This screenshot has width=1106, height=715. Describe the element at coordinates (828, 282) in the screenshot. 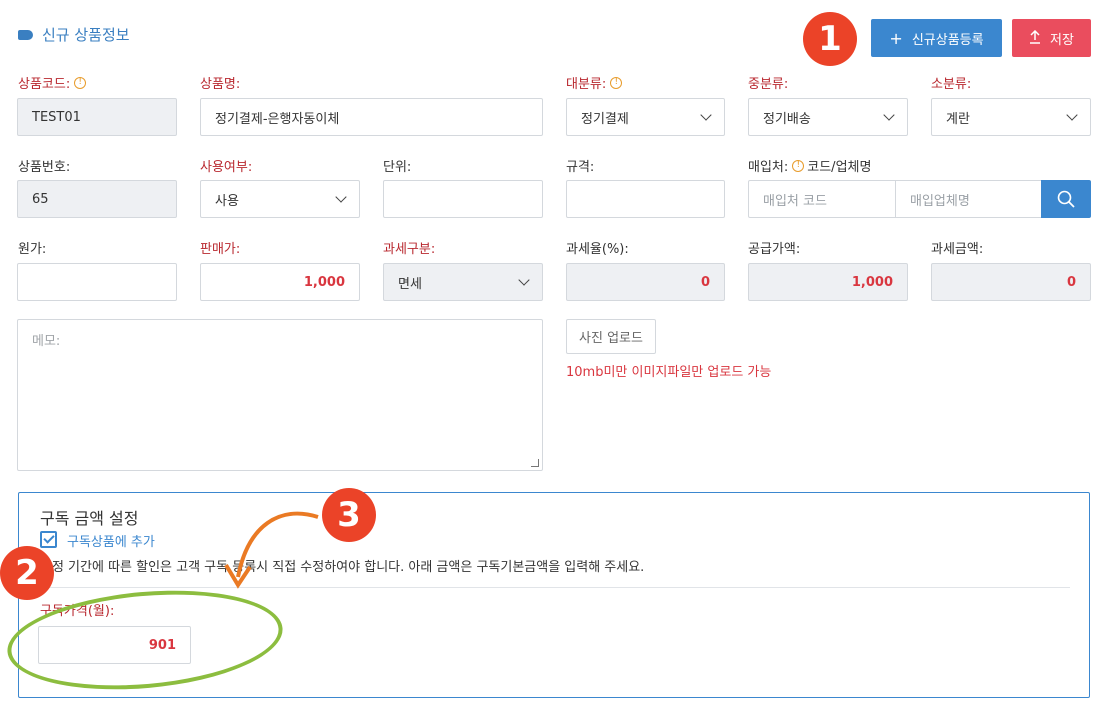

I see `supply-price-field: 1,000` at that location.